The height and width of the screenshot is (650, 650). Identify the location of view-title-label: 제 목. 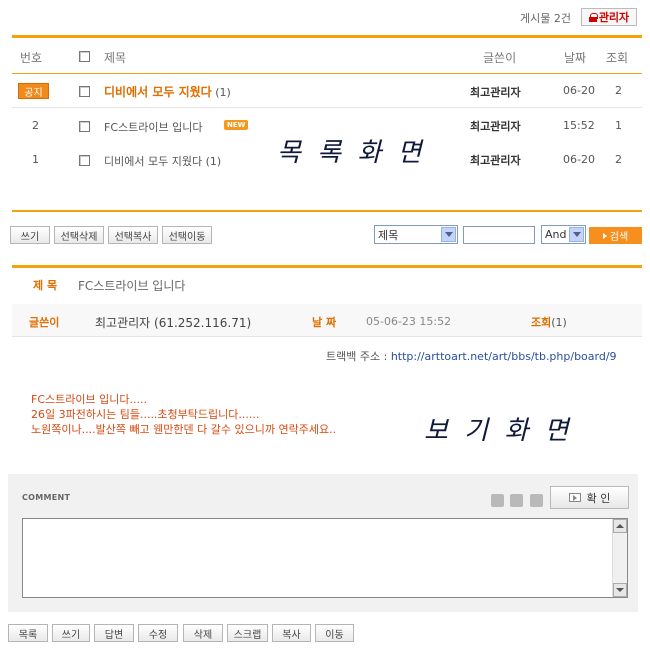
(45, 285).